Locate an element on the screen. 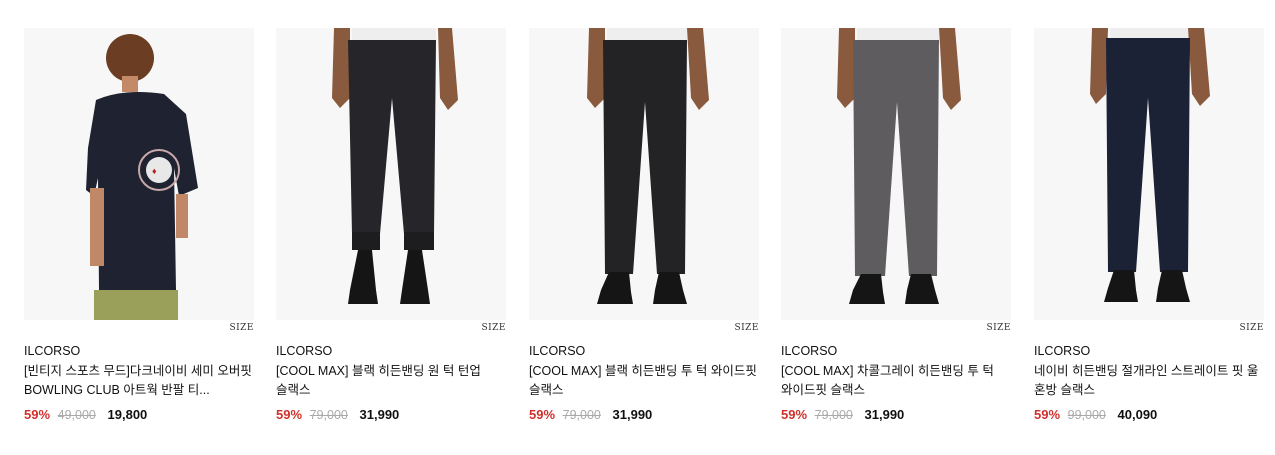 This screenshot has height=455, width=1275. tshirt-photo: ♦ is located at coordinates (139, 174).